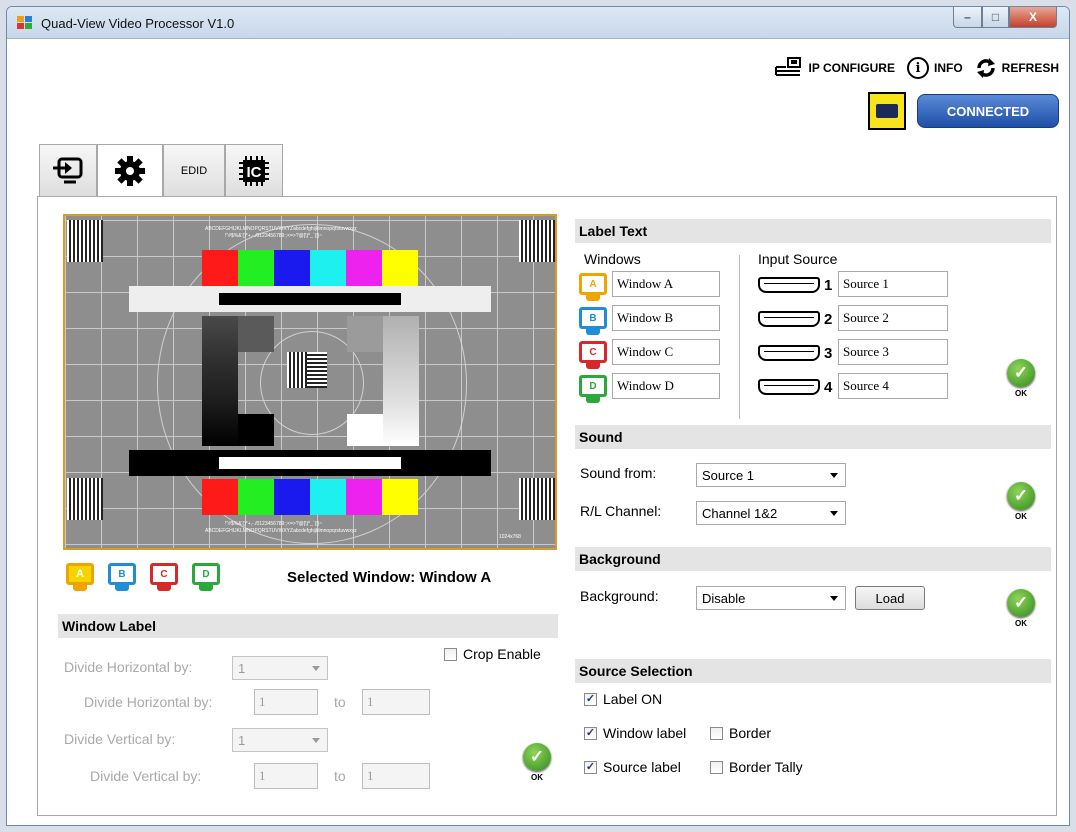  I want to click on crop-enable-checkbox: Crop Enable, so click(492, 654).